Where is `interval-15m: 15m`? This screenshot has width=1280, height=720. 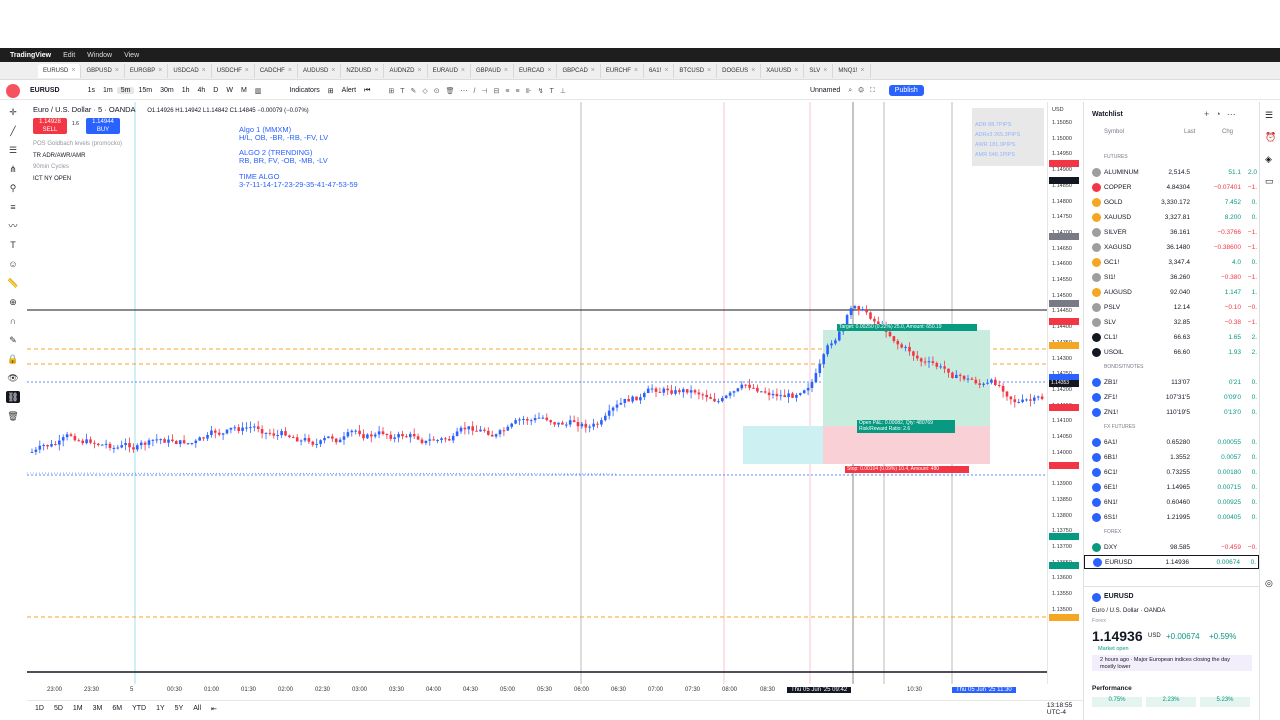 interval-15m: 15m is located at coordinates (145, 90).